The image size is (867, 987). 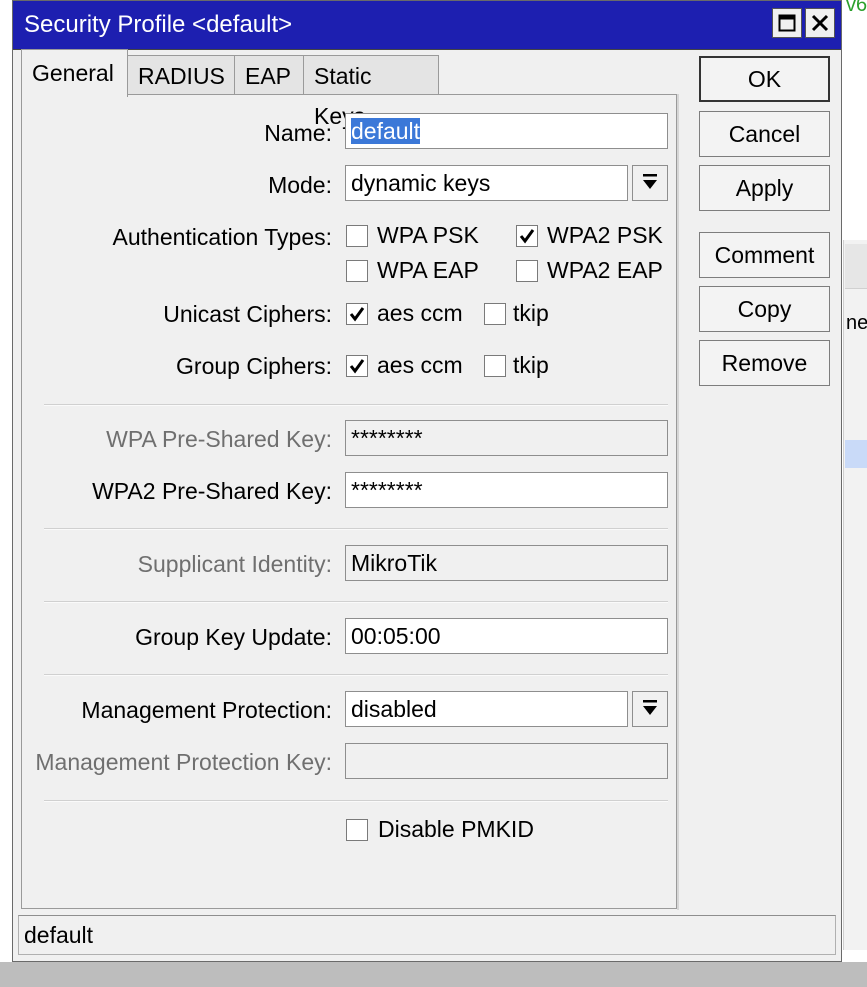 What do you see at coordinates (357, 314) in the screenshot?
I see `unicast-aes-ccm-checkbox` at bounding box center [357, 314].